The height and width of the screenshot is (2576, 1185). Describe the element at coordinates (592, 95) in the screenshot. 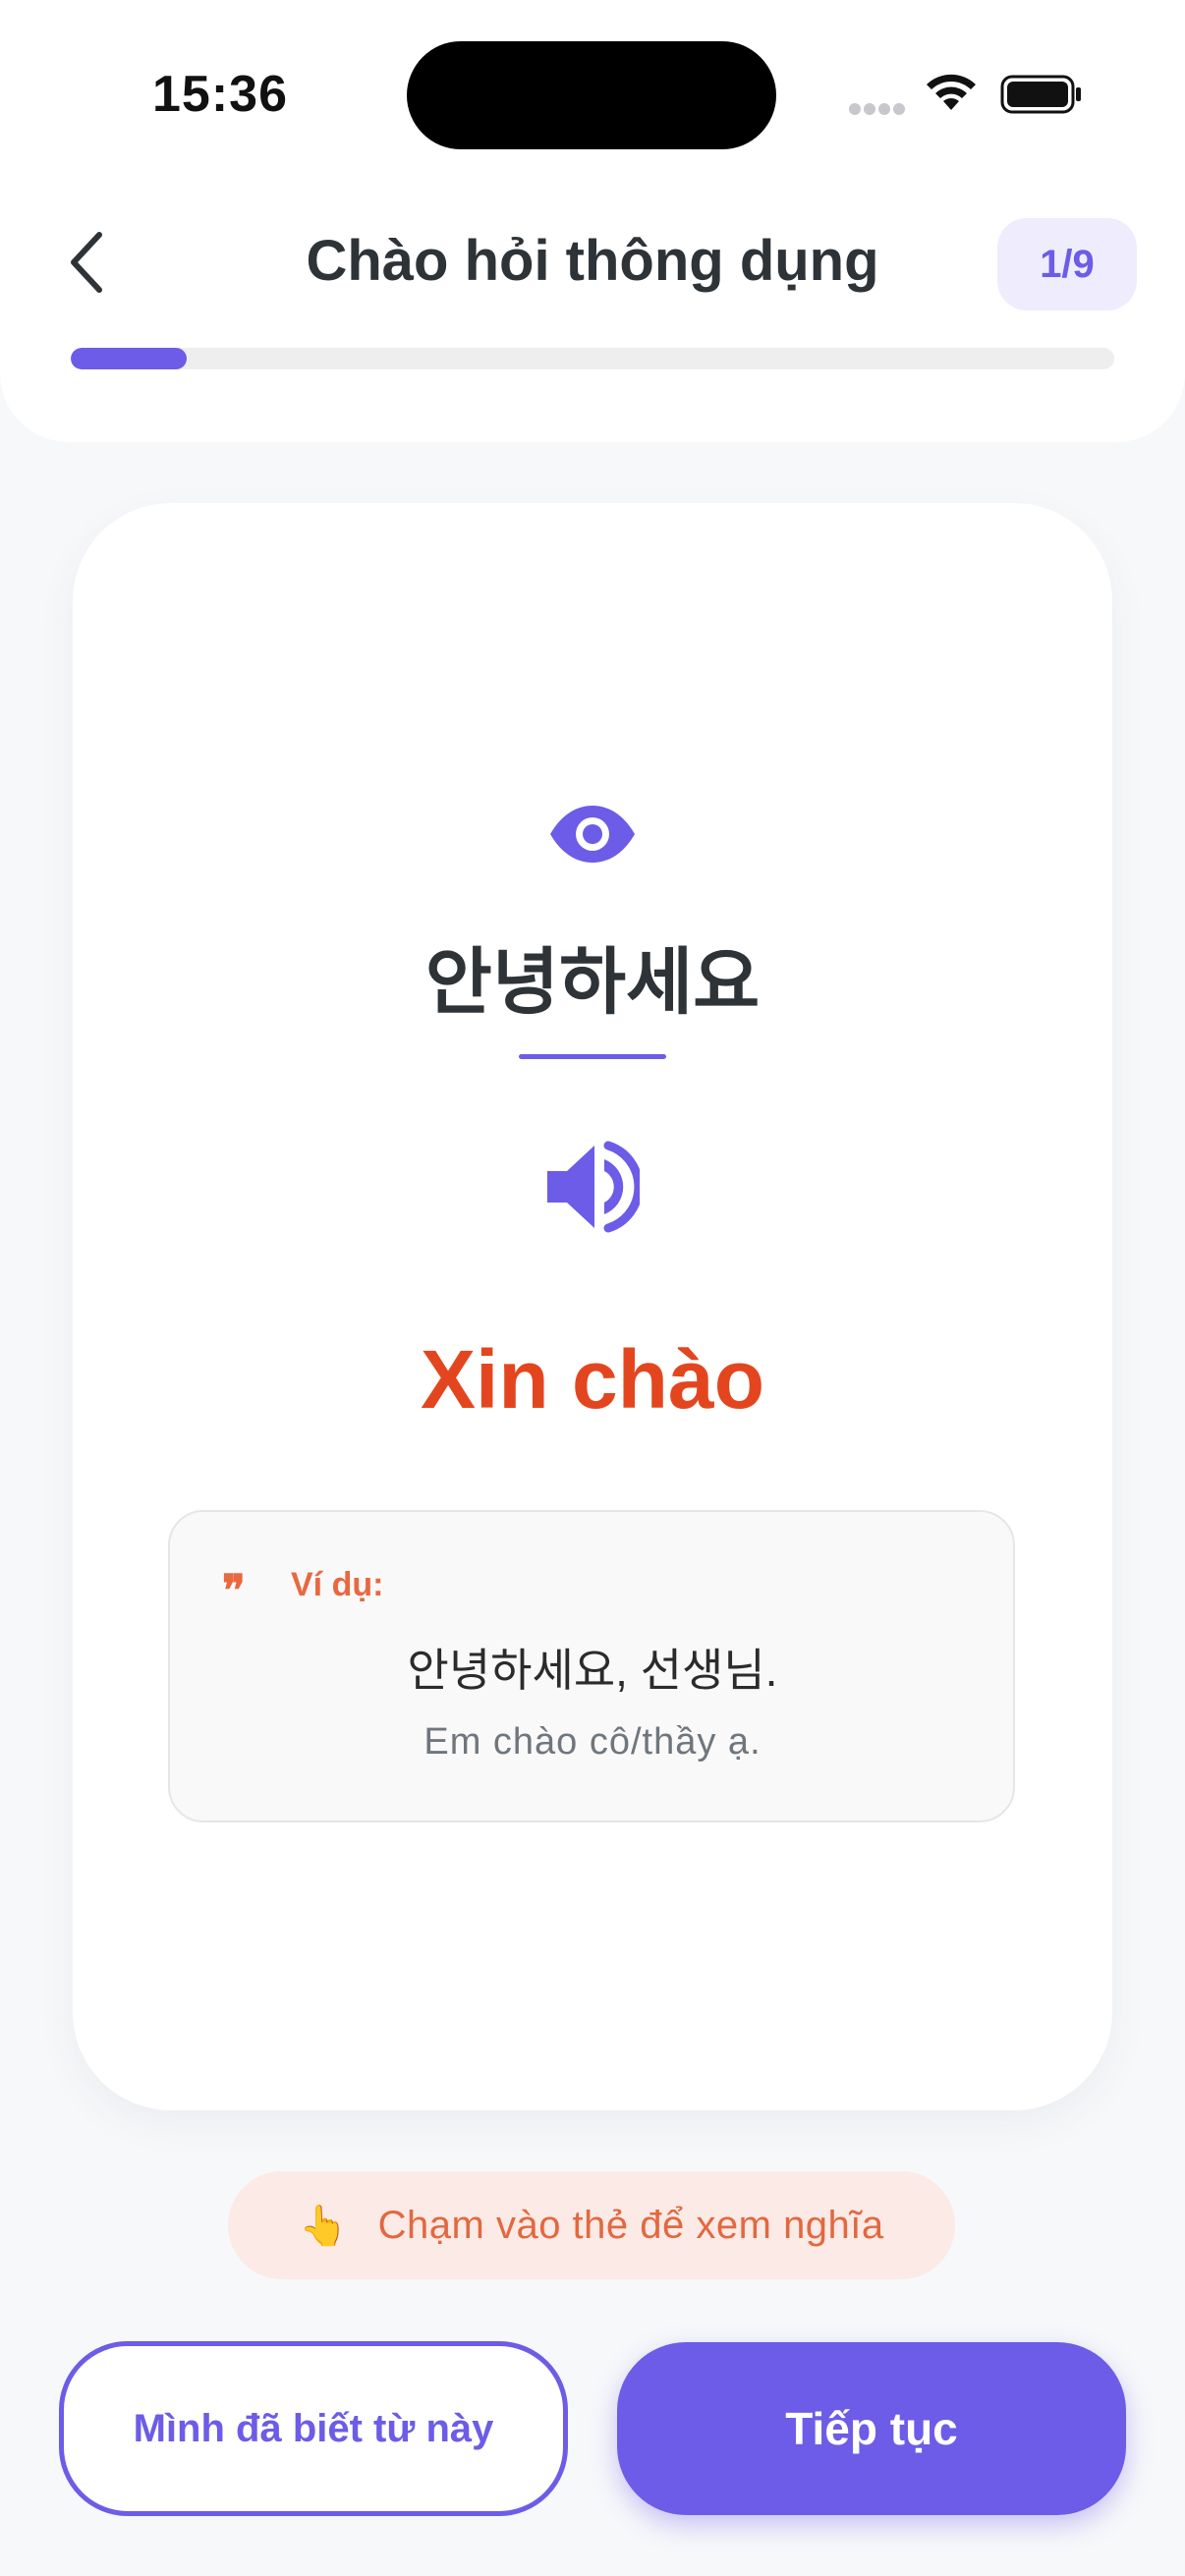

I see `dynamic-island` at that location.